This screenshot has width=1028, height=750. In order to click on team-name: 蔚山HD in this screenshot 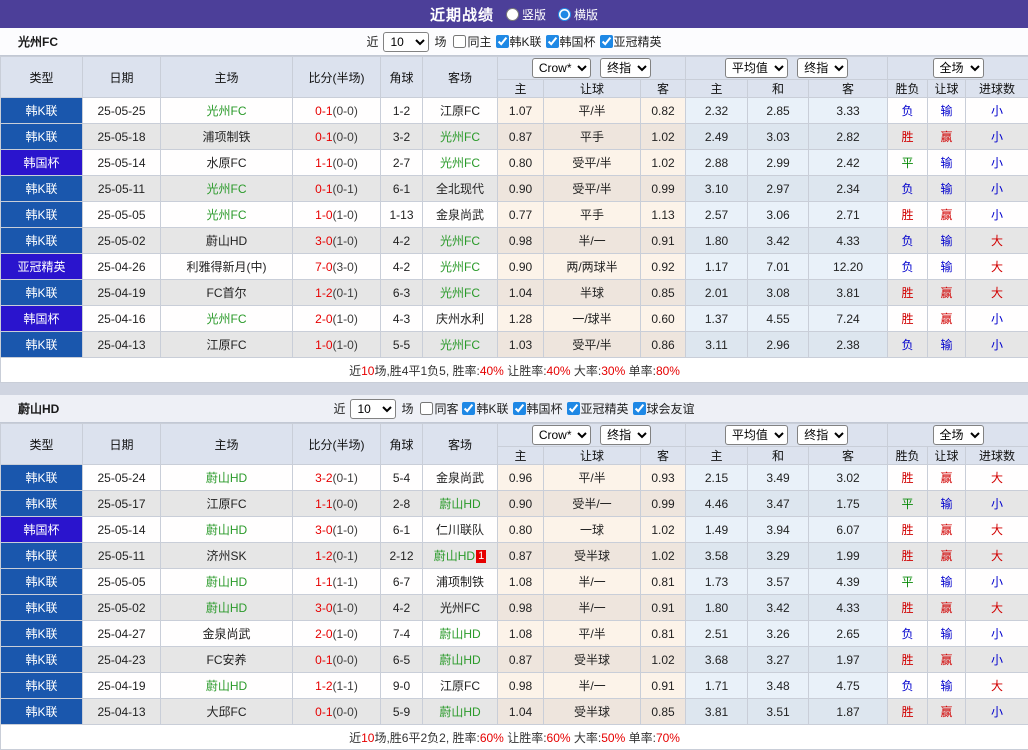, I will do `click(38, 408)`.